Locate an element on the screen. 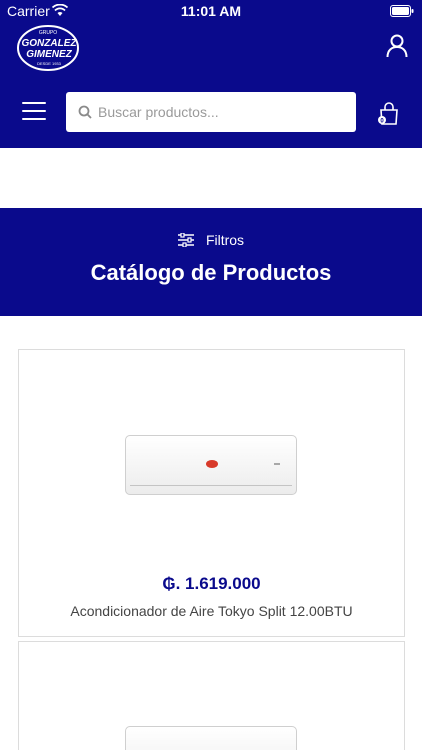  svg-text: GONZALEZ is located at coordinates (50, 43).